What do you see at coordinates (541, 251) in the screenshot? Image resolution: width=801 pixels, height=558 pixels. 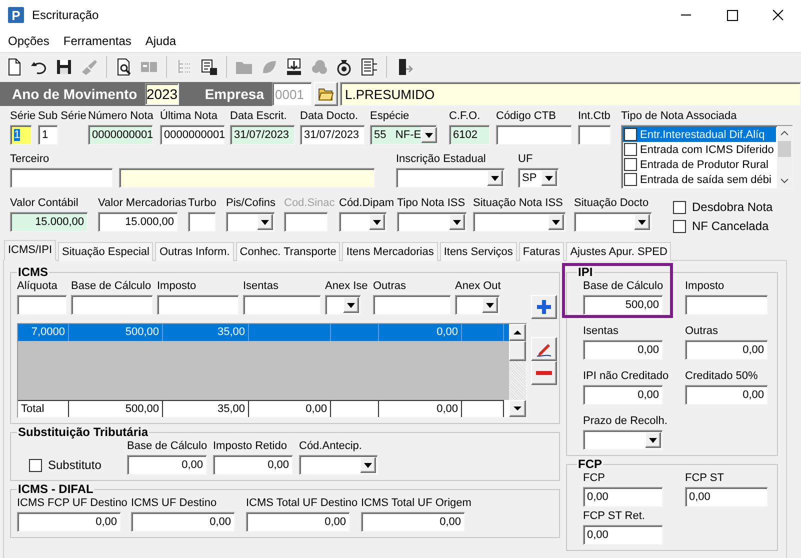 I see `tab: Faturas` at bounding box center [541, 251].